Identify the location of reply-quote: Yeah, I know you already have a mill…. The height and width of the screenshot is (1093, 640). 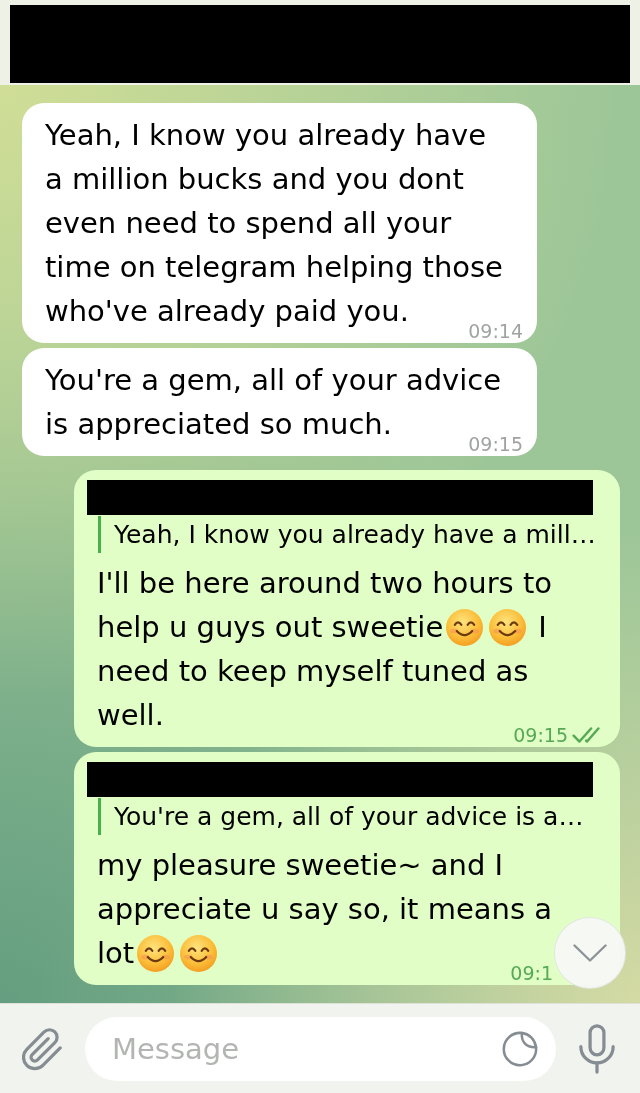
(347, 534).